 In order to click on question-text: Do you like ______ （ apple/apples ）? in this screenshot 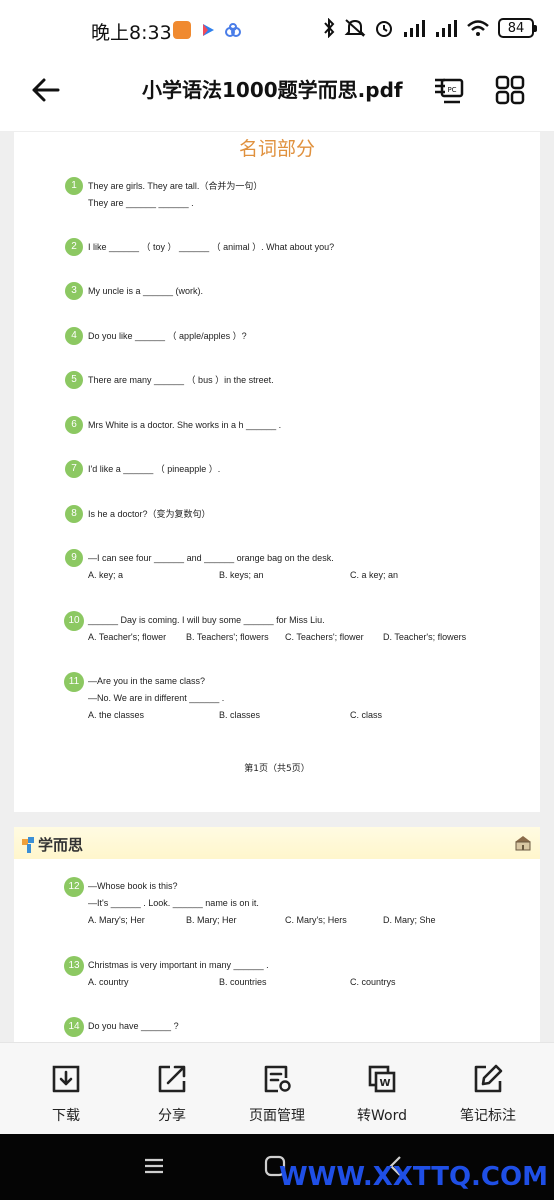, I will do `click(167, 336)`.